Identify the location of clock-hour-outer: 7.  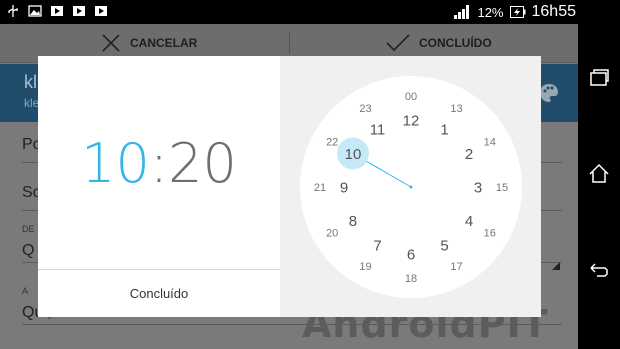
(377, 245).